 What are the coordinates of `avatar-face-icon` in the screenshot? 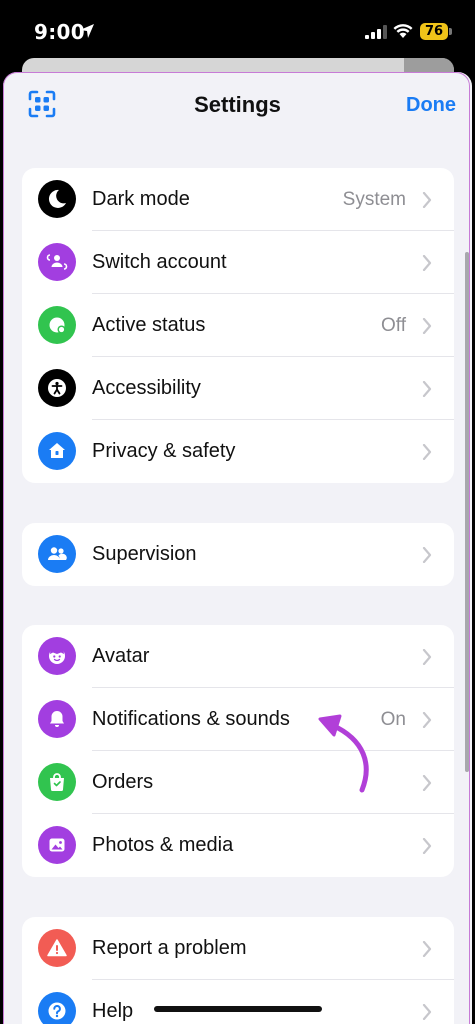 It's located at (57, 656).